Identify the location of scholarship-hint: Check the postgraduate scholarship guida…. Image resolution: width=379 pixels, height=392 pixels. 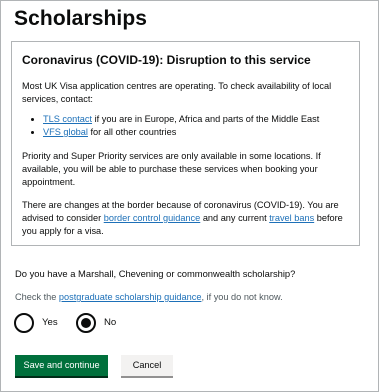
(149, 297).